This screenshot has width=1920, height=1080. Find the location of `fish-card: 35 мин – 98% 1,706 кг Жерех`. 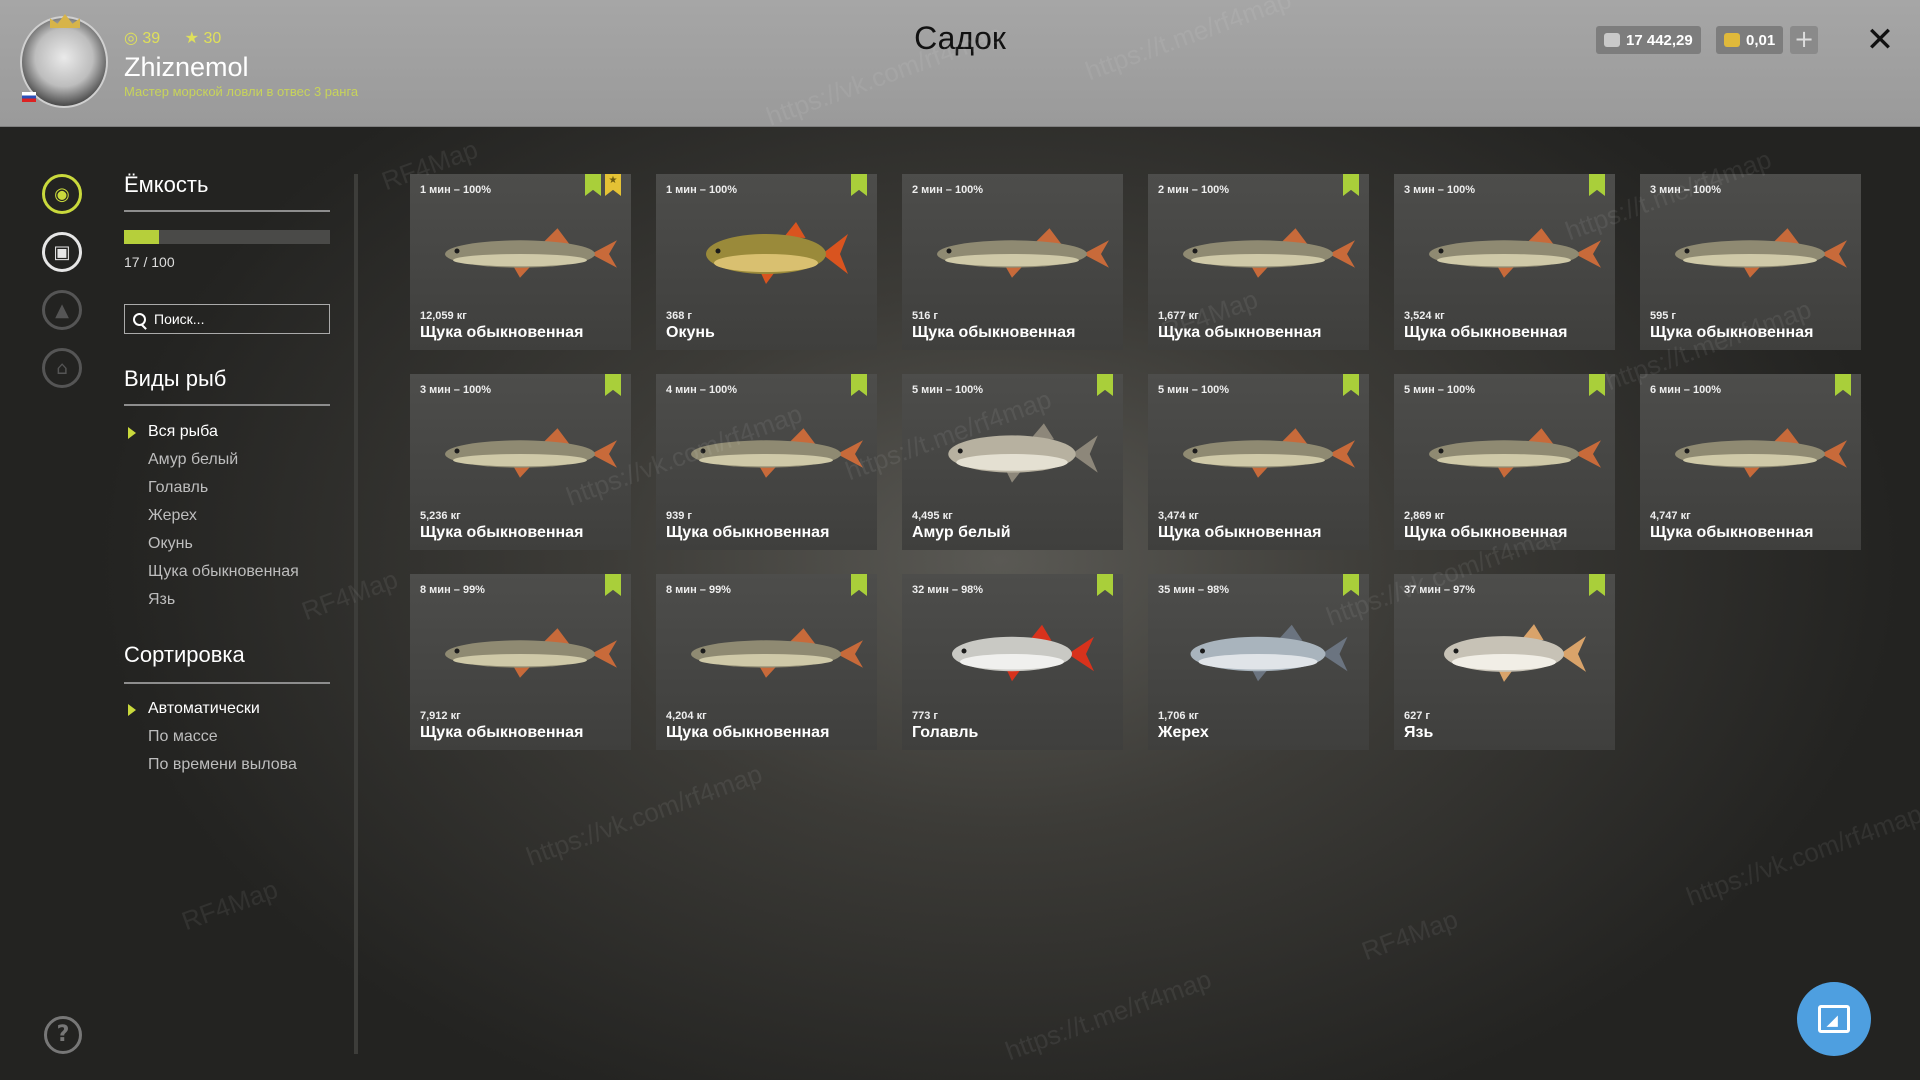

fish-card: 35 мин – 98% 1,706 кг Жерех is located at coordinates (1258, 662).